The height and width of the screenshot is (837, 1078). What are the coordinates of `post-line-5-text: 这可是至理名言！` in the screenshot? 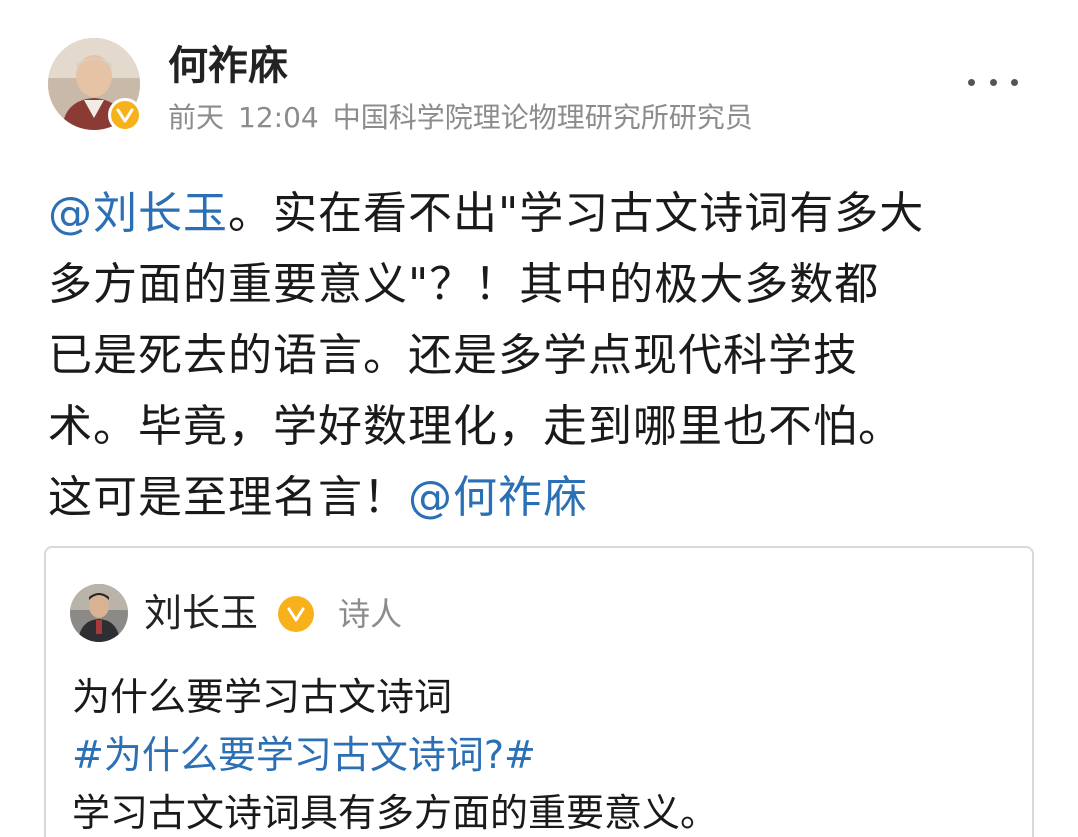 It's located at (228, 497).